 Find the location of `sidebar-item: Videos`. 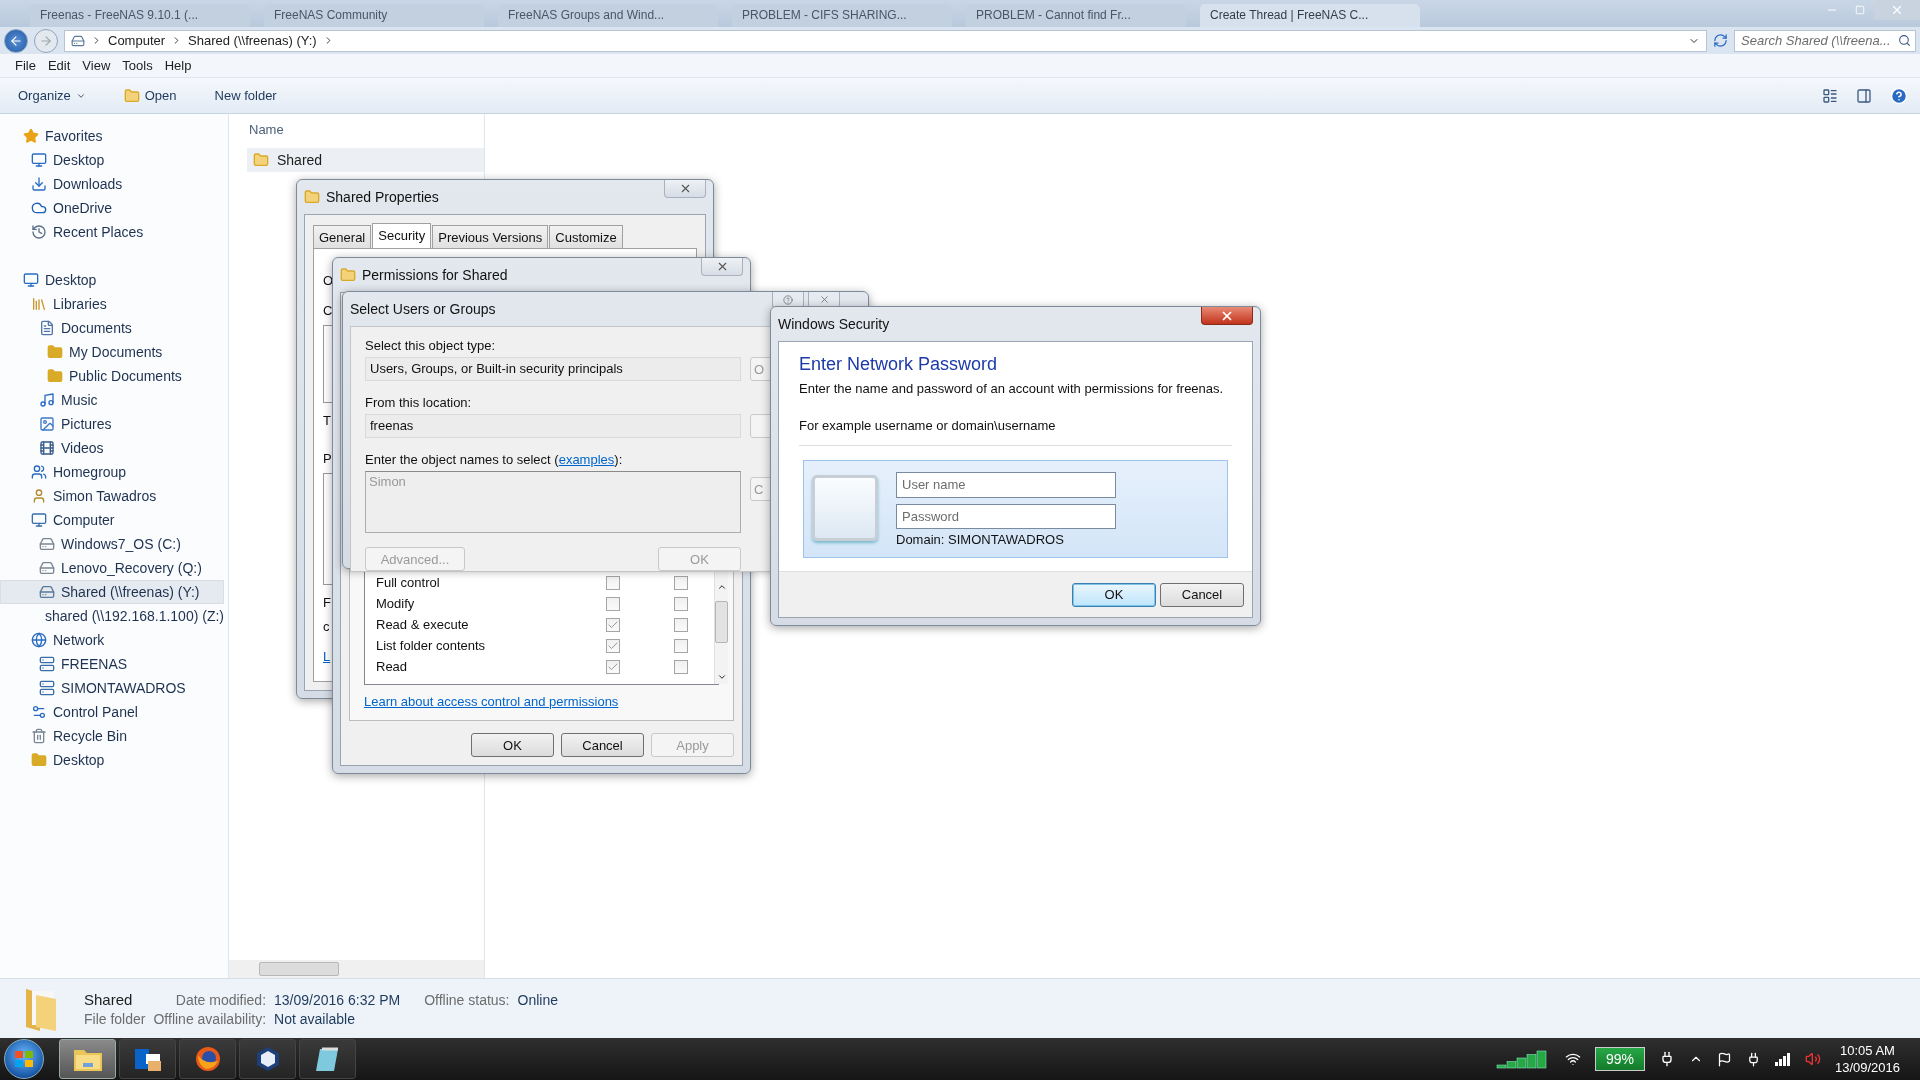

sidebar-item: Videos is located at coordinates (112, 448).